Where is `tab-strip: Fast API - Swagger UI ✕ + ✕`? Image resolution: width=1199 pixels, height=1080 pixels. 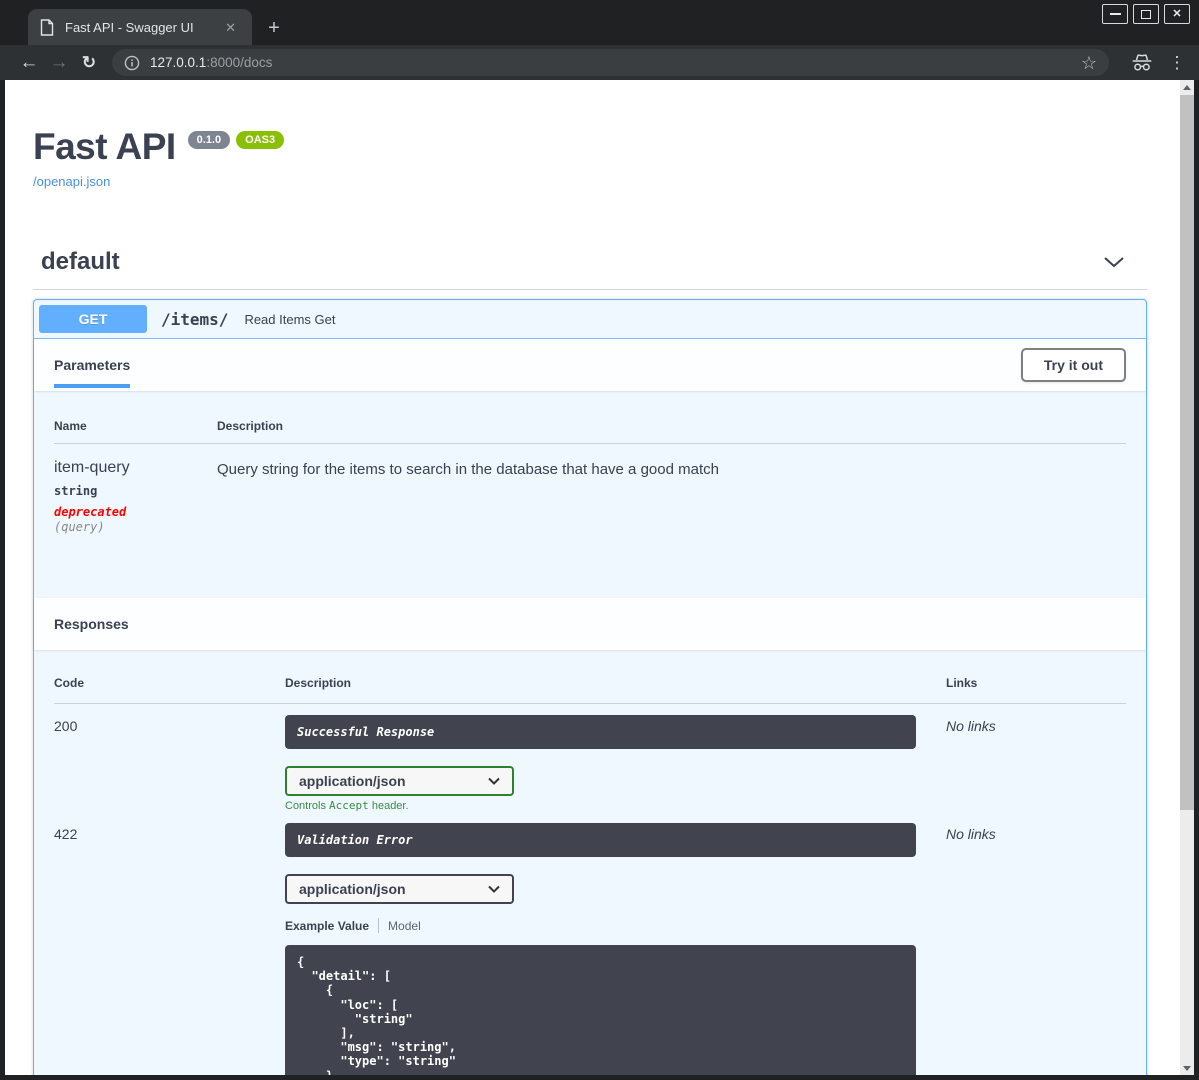
tab-strip: Fast API - Swagger UI ✕ + ✕ is located at coordinates (599, 22).